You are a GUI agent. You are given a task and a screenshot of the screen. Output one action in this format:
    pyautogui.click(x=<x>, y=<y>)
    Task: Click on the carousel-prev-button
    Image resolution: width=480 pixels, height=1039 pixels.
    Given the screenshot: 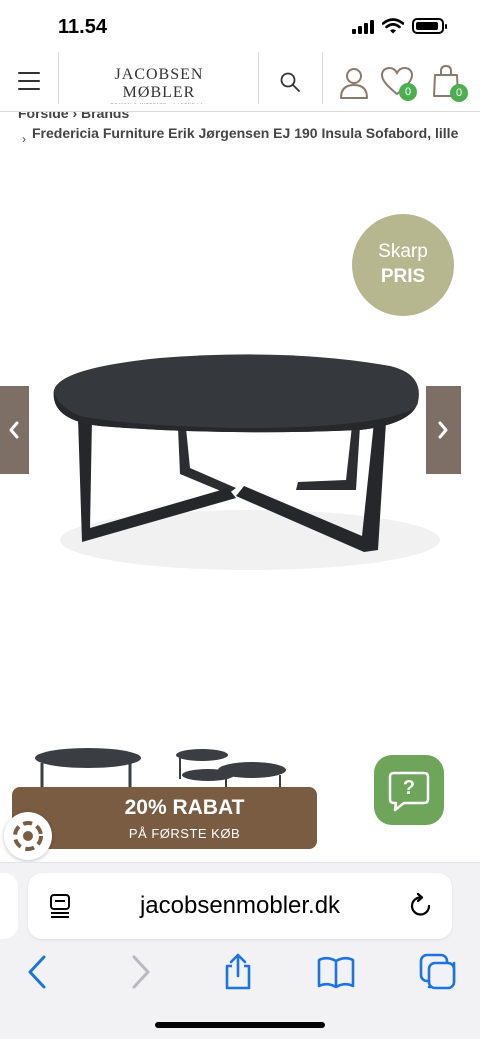 What is the action you would take?
    pyautogui.click(x=14, y=430)
    